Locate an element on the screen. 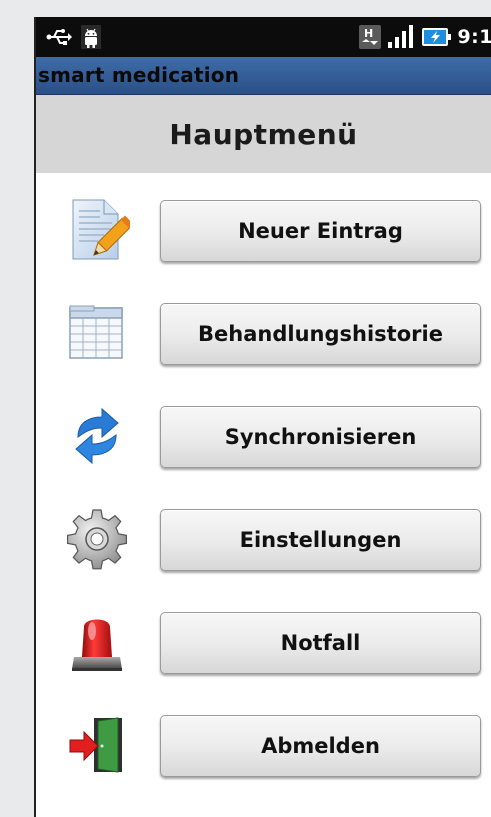  menu-row-notfall: Notfall is located at coordinates (263, 641).